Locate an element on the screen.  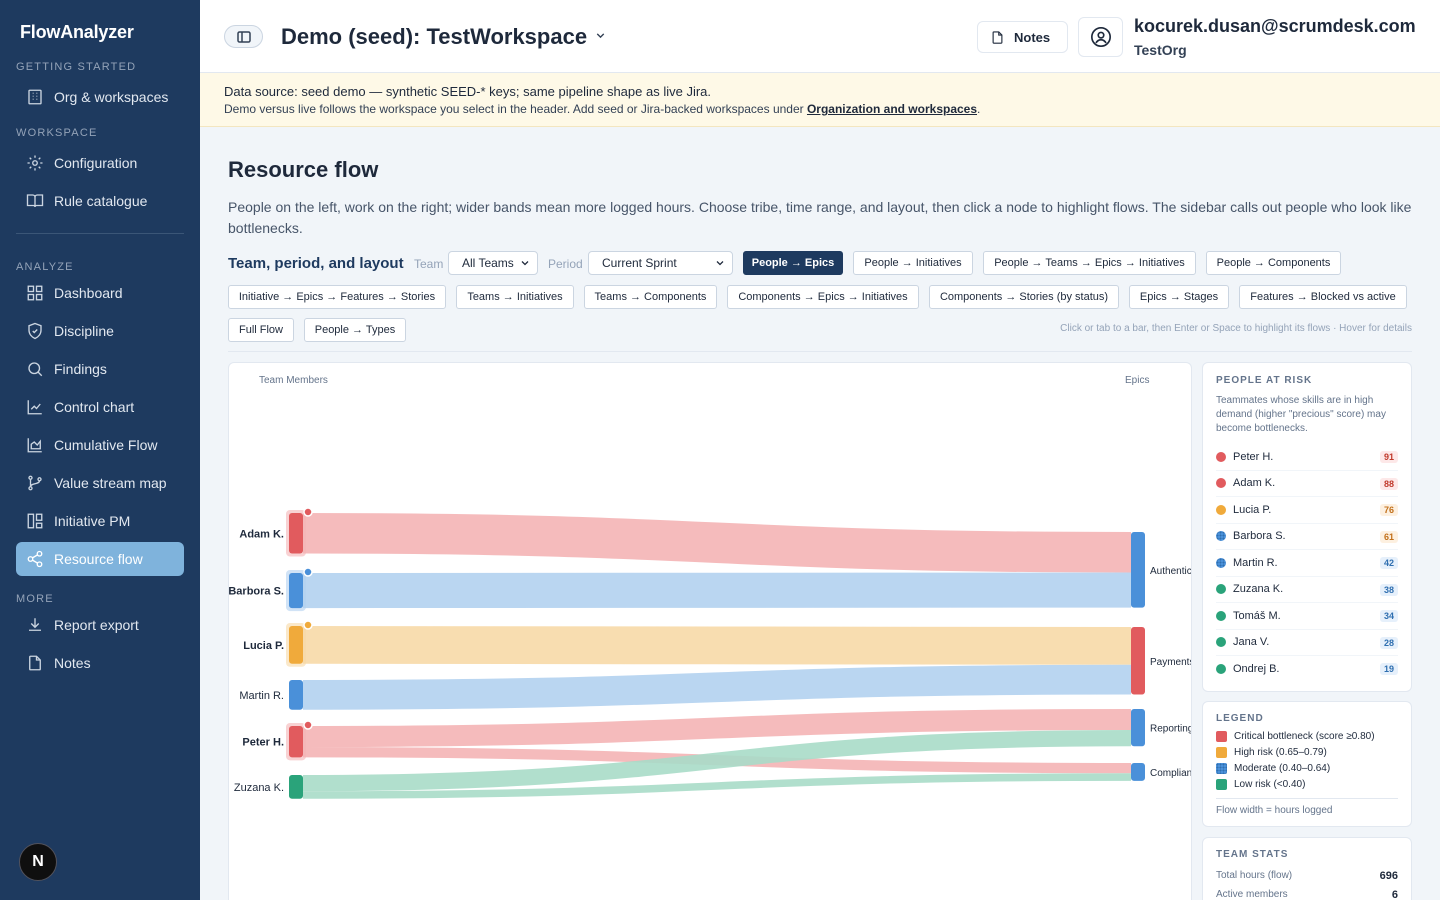
user-avatar-button is located at coordinates (1100, 37).